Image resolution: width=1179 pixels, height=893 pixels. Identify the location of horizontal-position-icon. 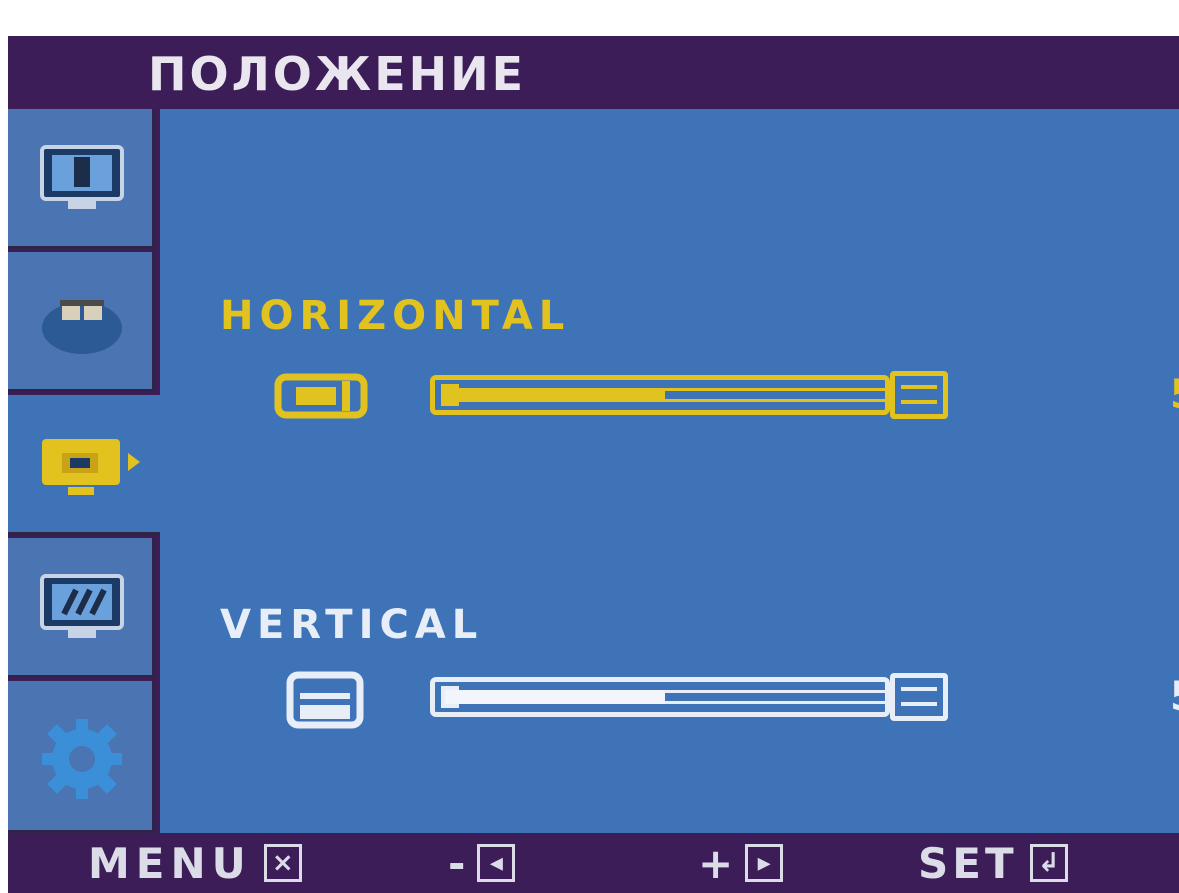
(325, 395).